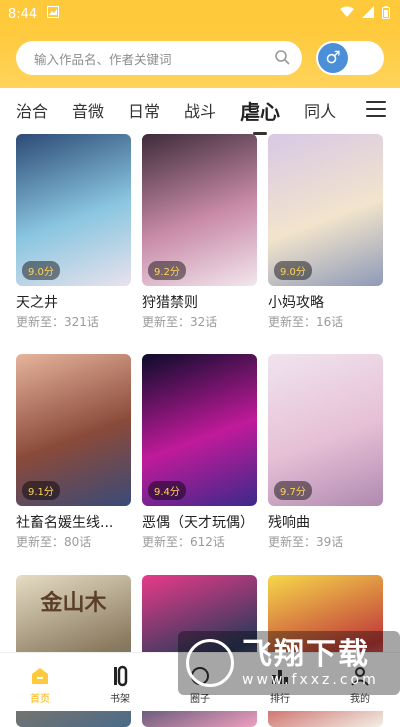 The height and width of the screenshot is (727, 400). Describe the element at coordinates (333, 58) in the screenshot. I see `male-icon: ♂` at that location.